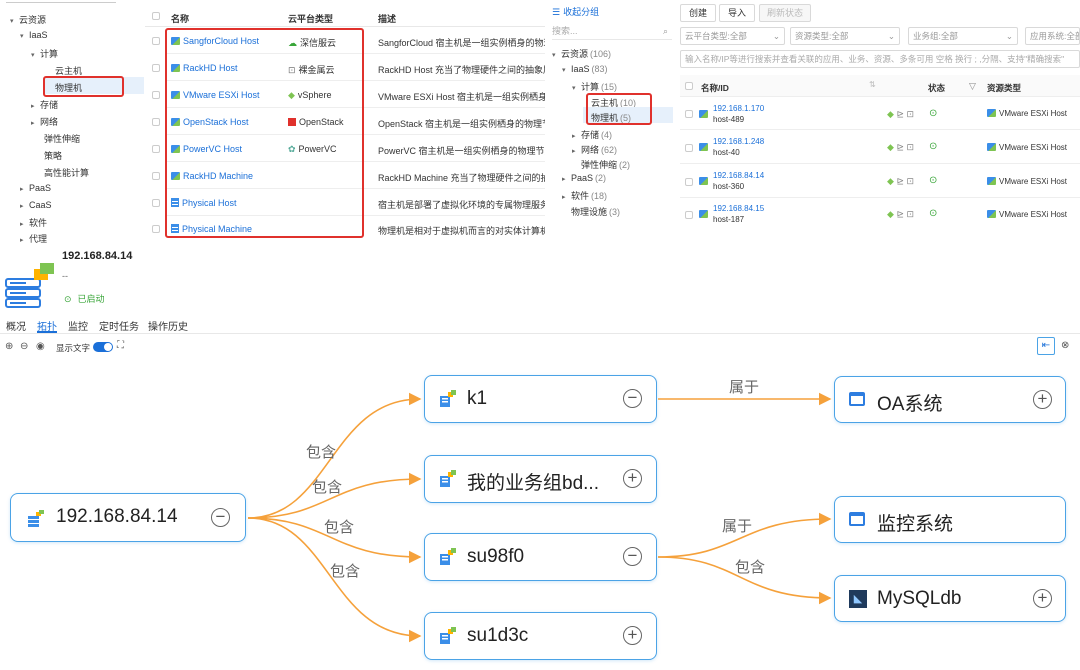  What do you see at coordinates (540, 557) in the screenshot?
I see `topology-node-su98f0: su98f0 −` at bounding box center [540, 557].